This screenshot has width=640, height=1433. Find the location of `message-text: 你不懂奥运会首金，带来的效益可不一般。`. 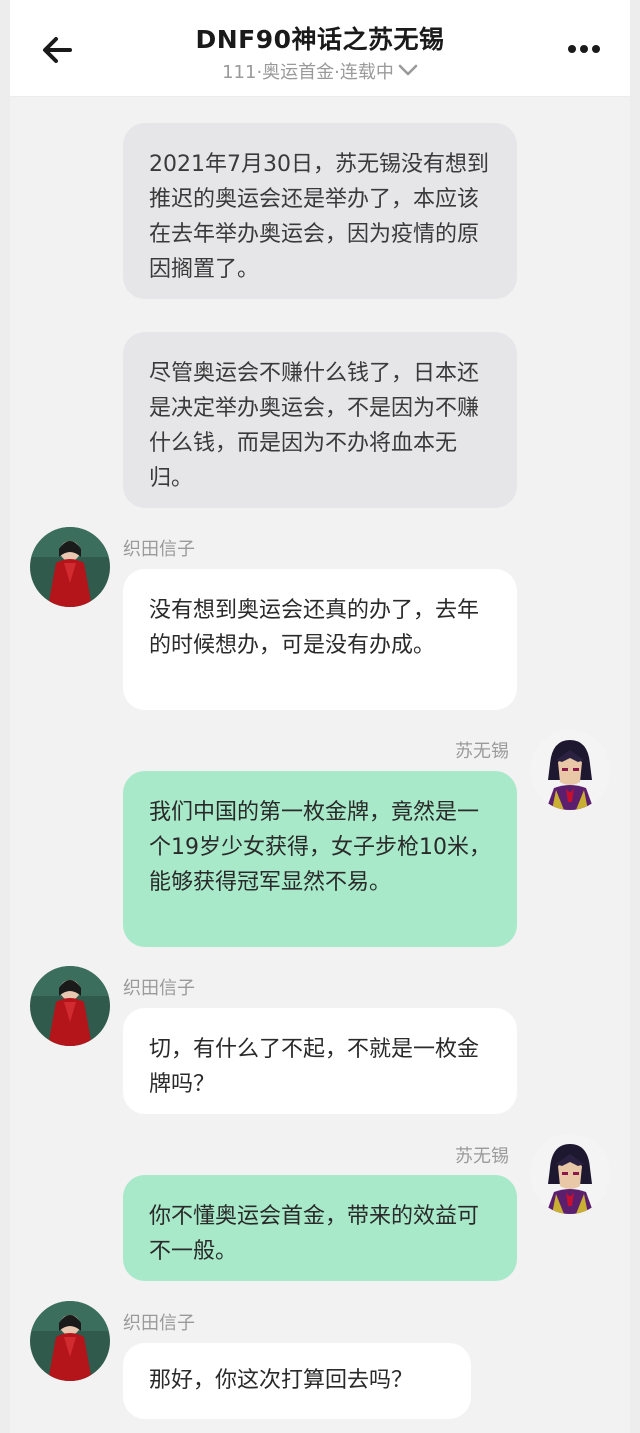

message-text: 你不懂奥运会首金，带来的效益可不一般。 is located at coordinates (314, 1234).